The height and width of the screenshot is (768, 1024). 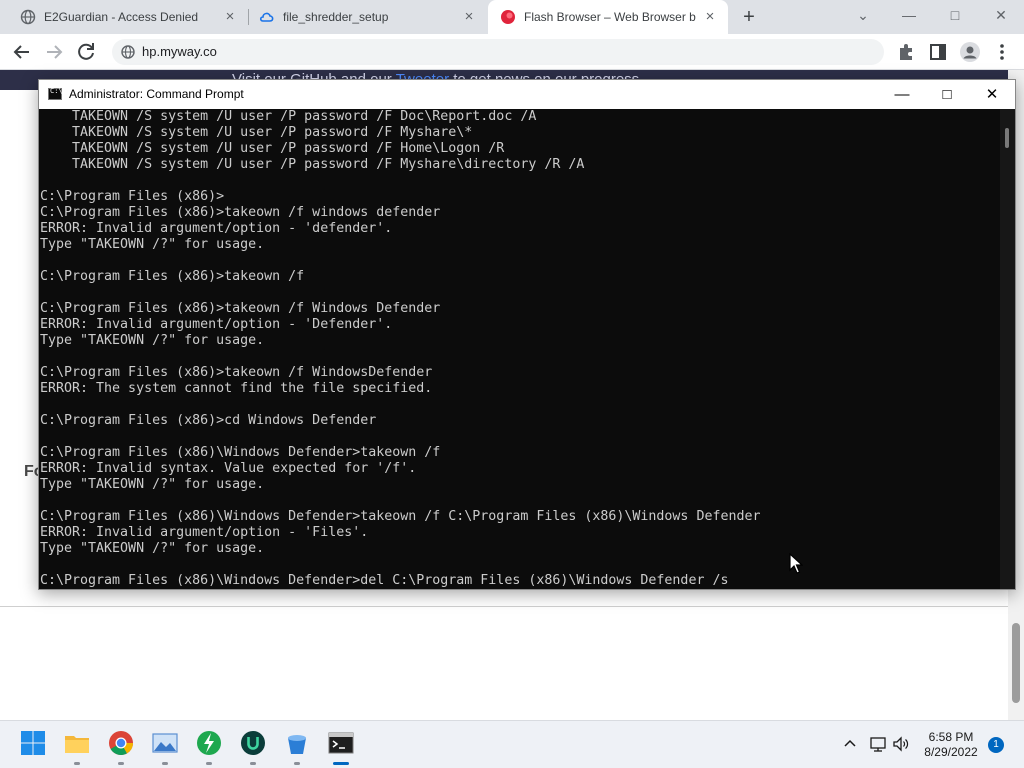 I want to click on network-icon, so click(x=878, y=744).